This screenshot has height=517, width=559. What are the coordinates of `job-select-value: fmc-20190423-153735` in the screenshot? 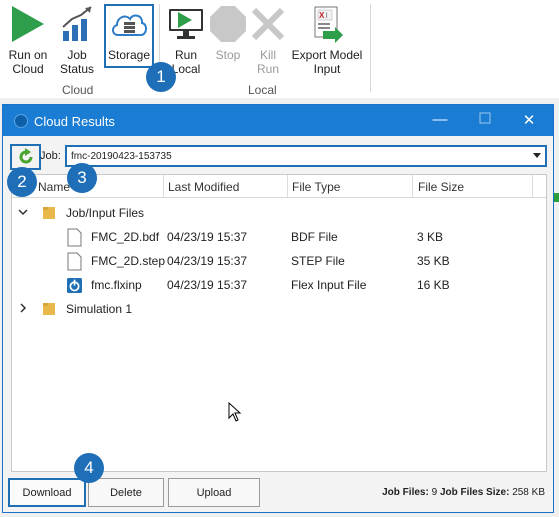 It's located at (121, 156).